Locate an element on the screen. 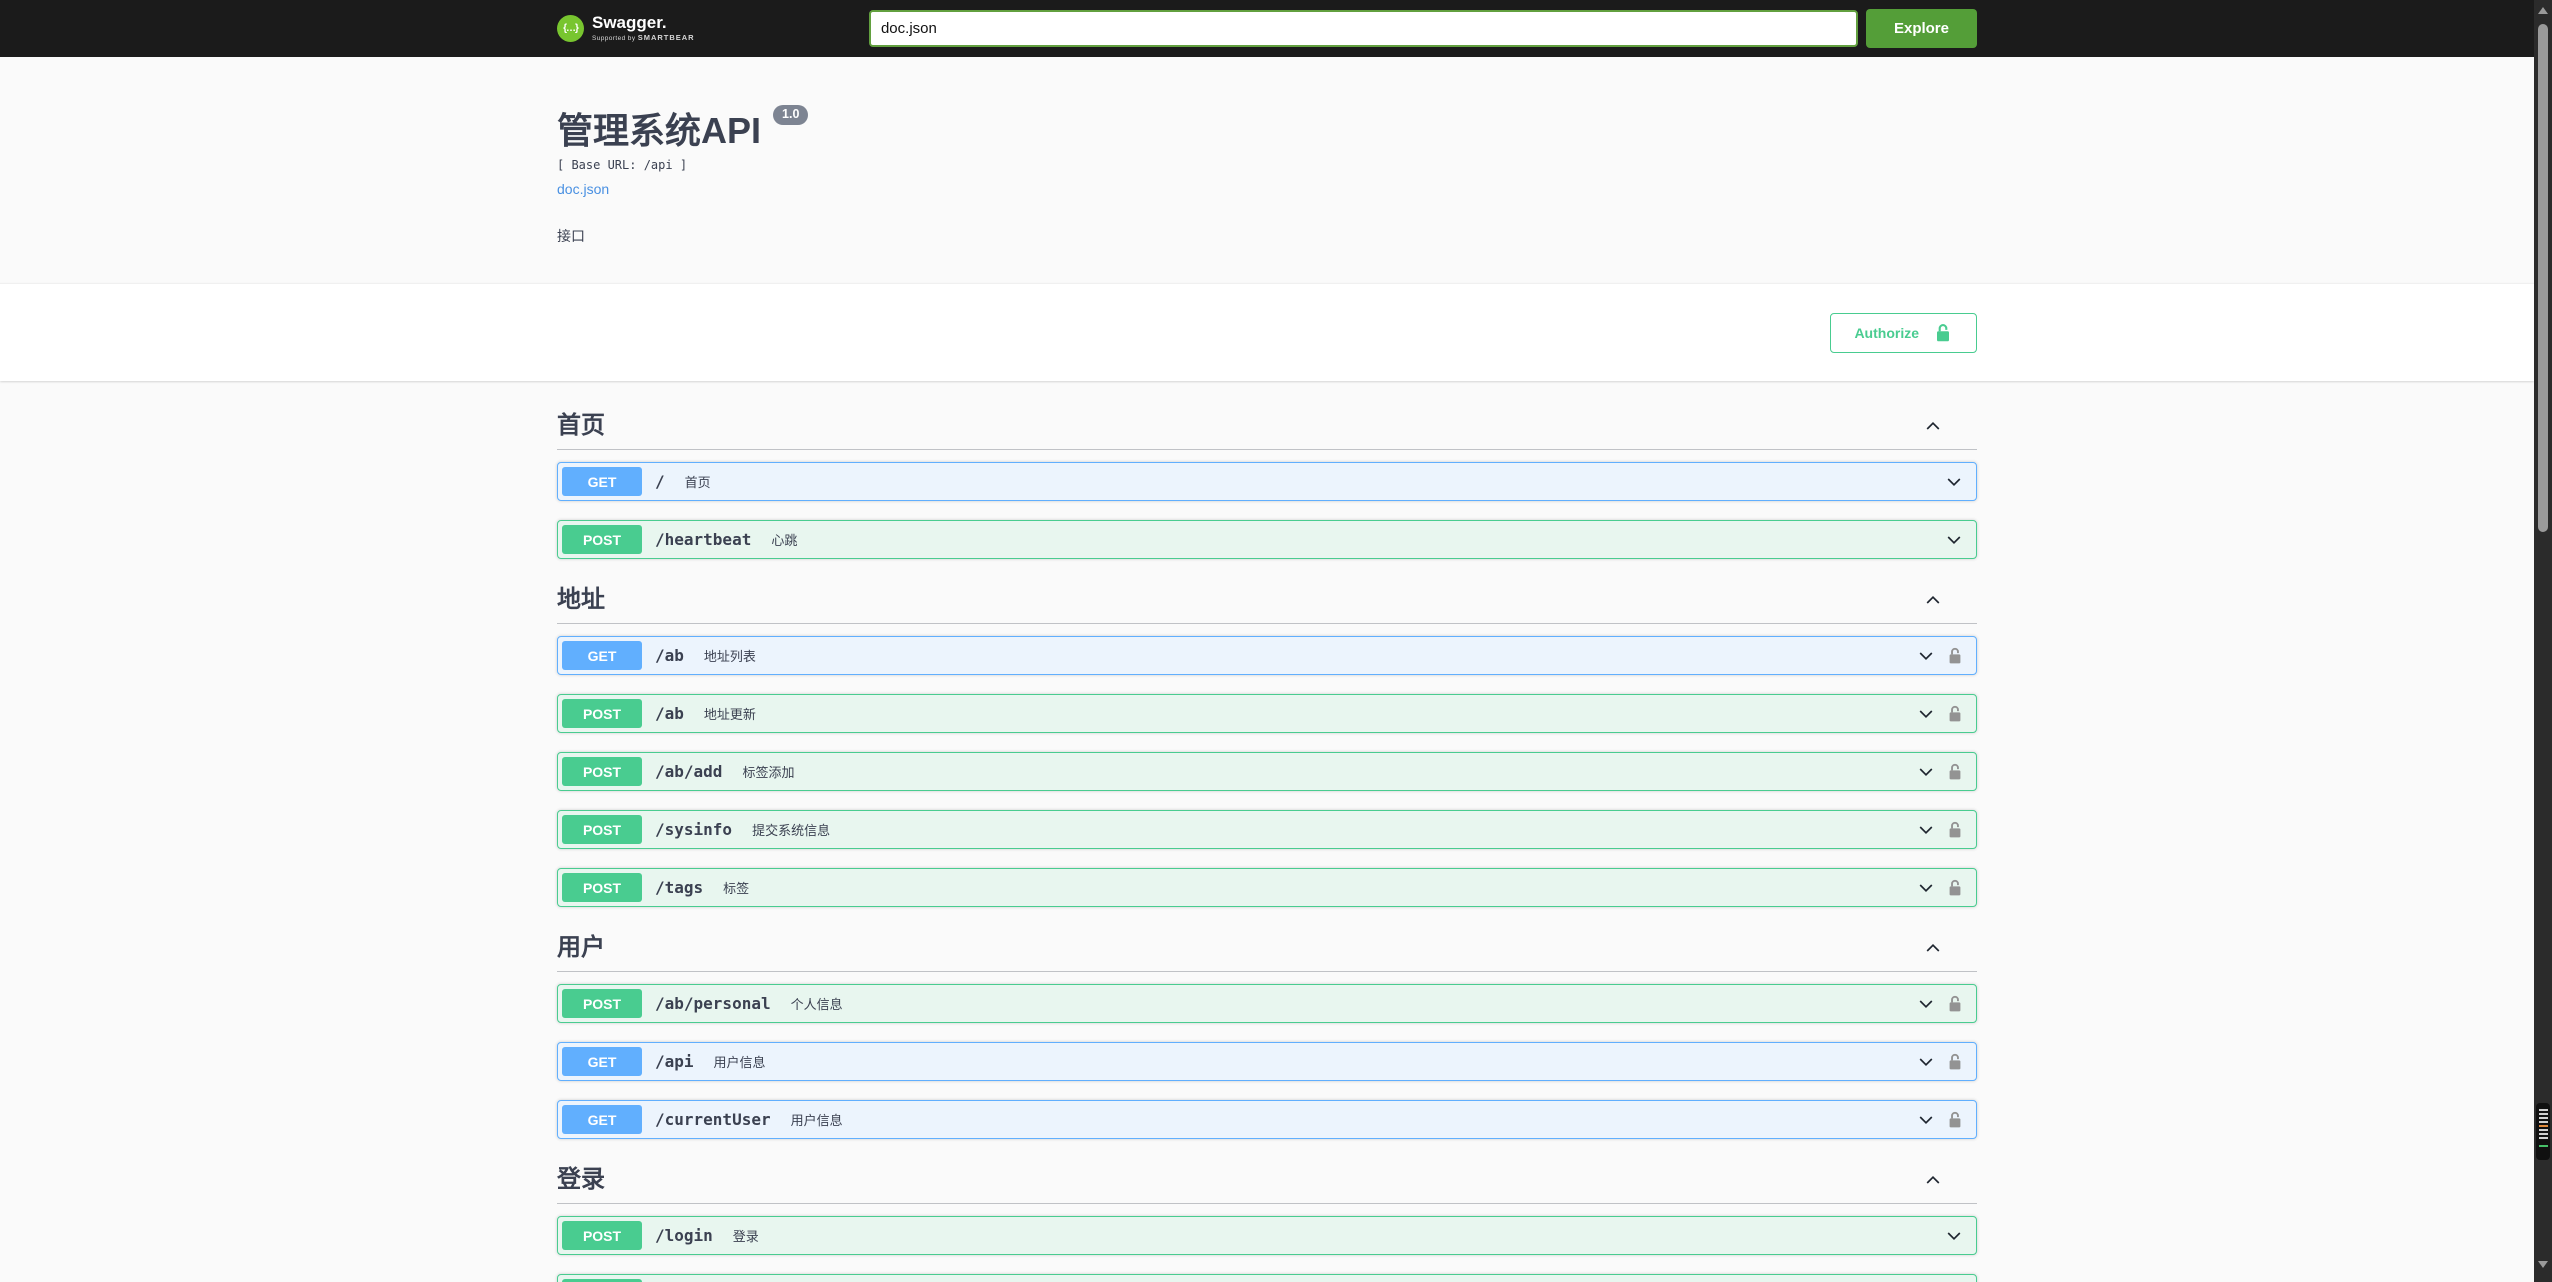 The height and width of the screenshot is (1282, 2552). operation-row: POST /ab/add 标签添加 is located at coordinates (1267, 771).